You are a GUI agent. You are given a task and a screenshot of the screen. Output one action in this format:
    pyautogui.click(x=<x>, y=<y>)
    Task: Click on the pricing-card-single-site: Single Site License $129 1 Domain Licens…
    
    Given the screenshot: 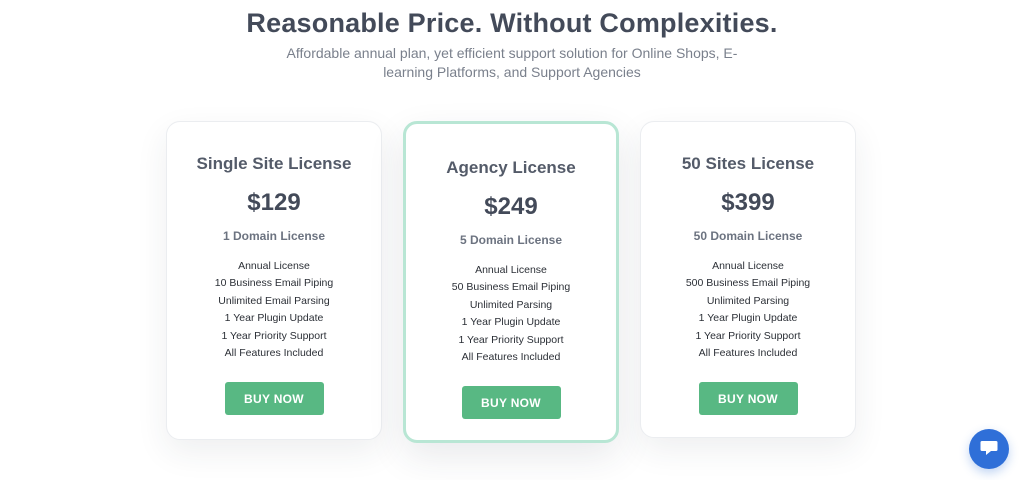 What is the action you would take?
    pyautogui.click(x=274, y=280)
    